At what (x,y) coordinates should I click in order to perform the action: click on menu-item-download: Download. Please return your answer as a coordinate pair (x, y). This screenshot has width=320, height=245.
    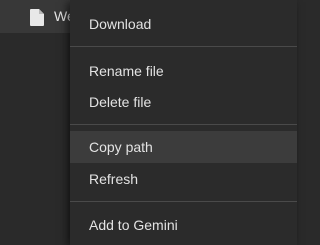
    Looking at the image, I should click on (183, 24).